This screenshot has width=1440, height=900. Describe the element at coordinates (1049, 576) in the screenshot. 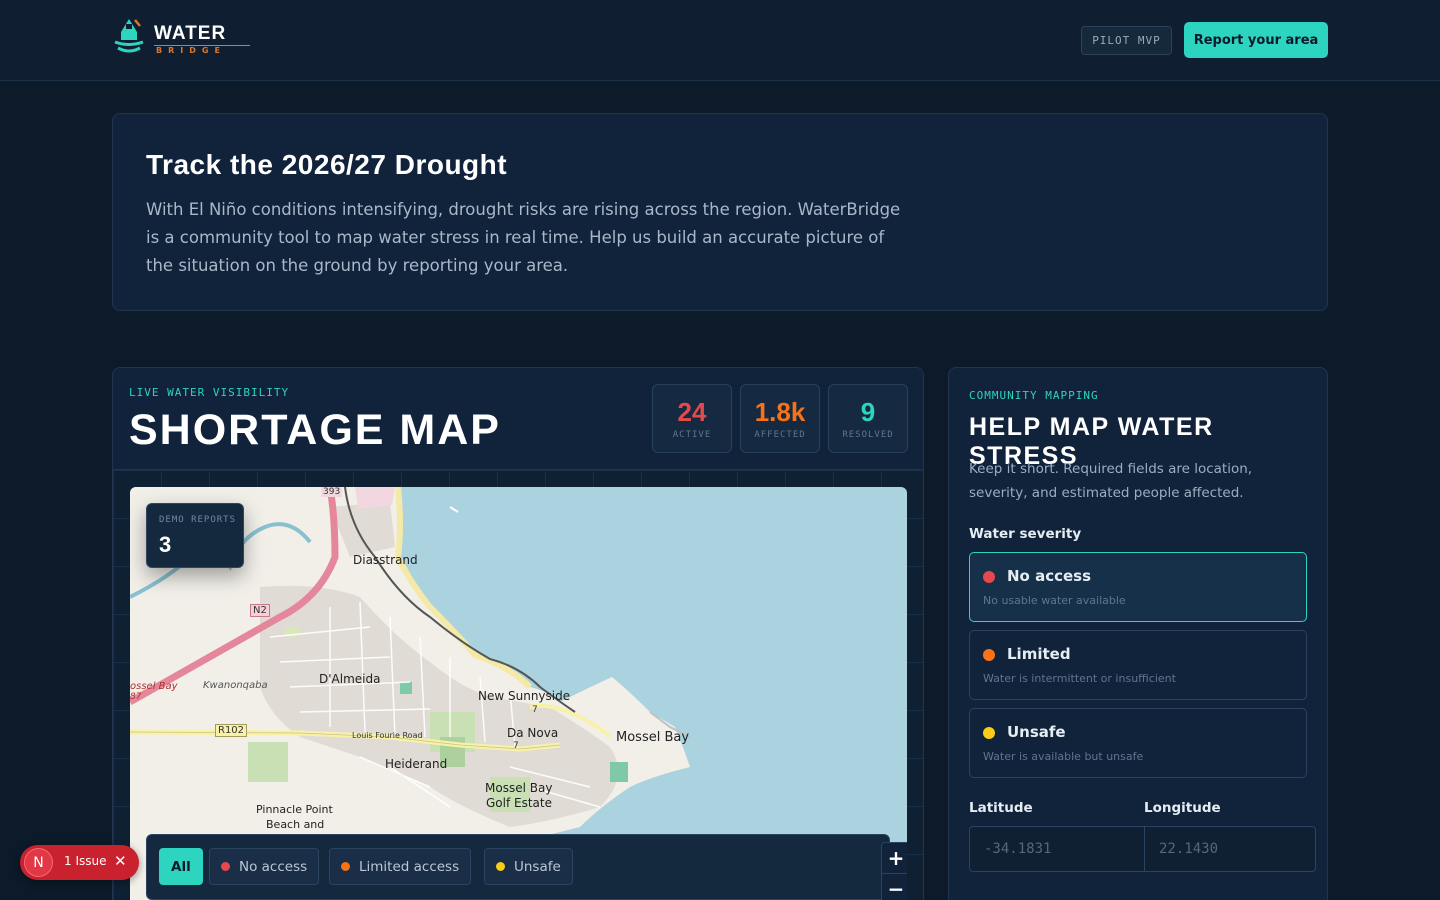

I see `severity-option-name: No access` at that location.